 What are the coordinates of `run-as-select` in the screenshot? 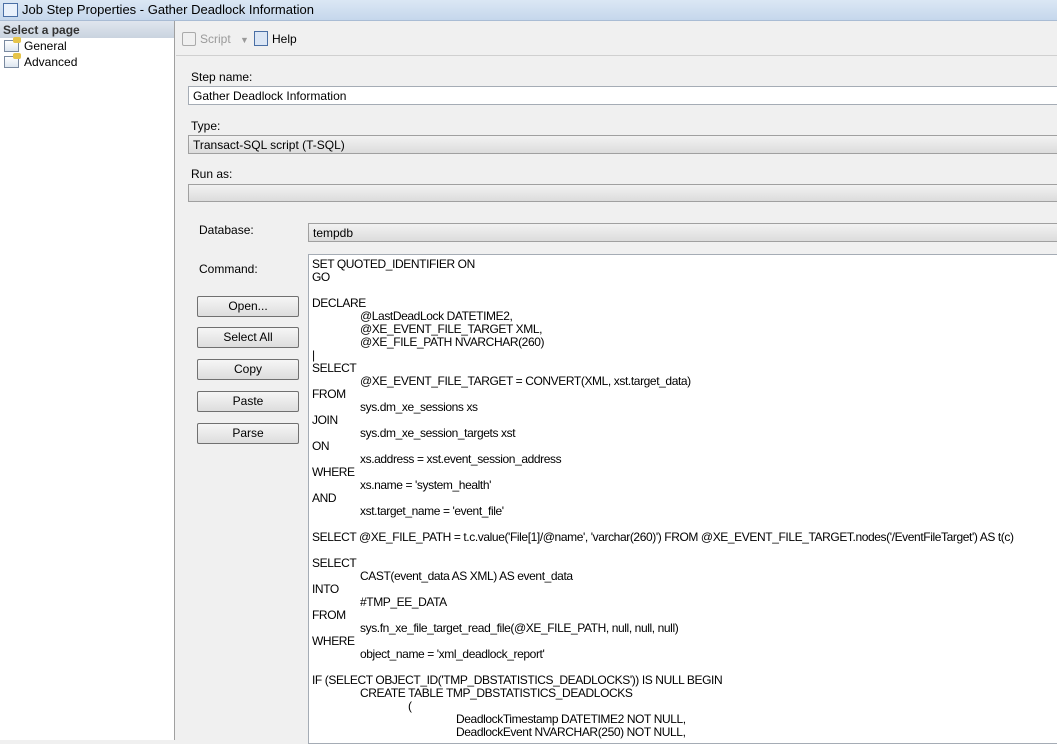 It's located at (622, 193).